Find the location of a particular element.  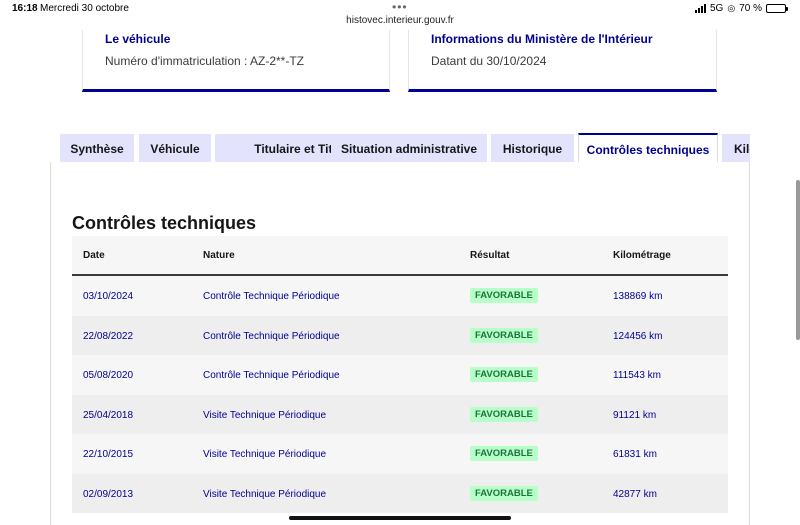

vehicle-card-title: Le véhicule is located at coordinates (138, 39).